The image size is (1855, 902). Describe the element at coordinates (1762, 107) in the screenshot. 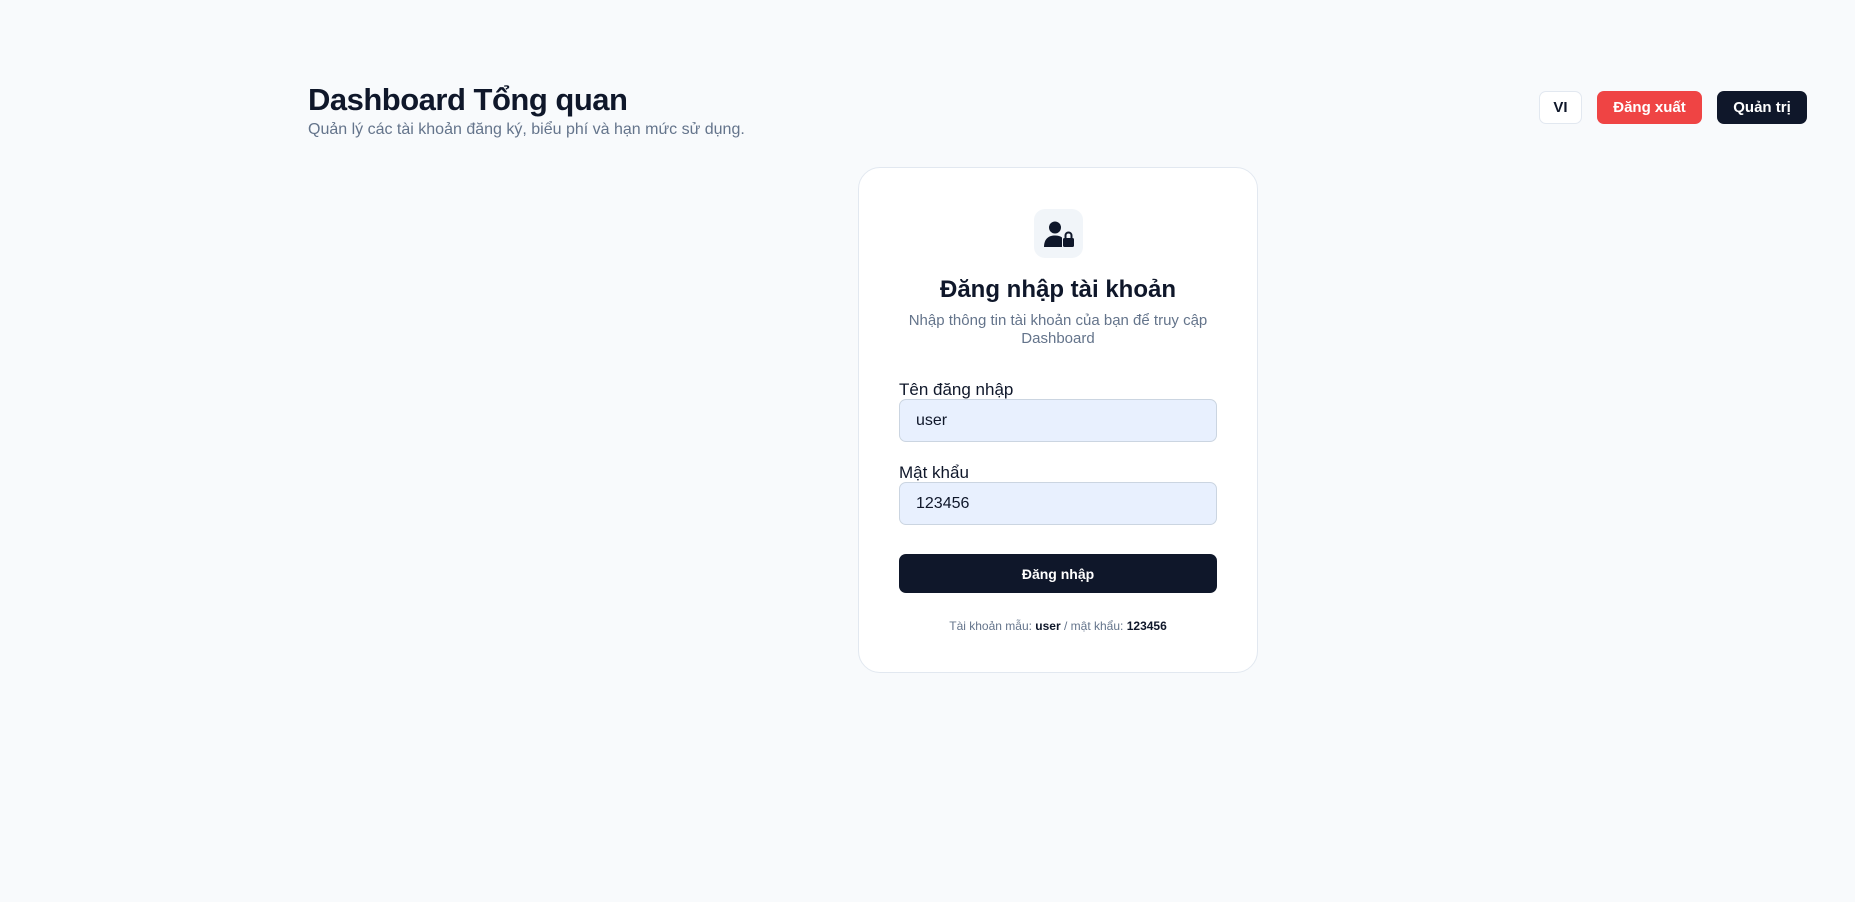

I see `admin-button: Quản trị` at that location.